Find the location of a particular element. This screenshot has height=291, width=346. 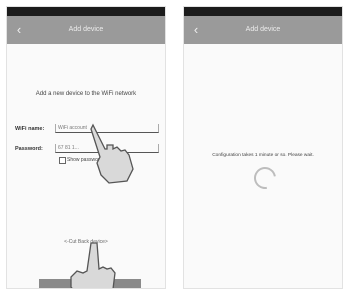

add-device-prompt: Add a new device to the WiFi network is located at coordinates (86, 94).